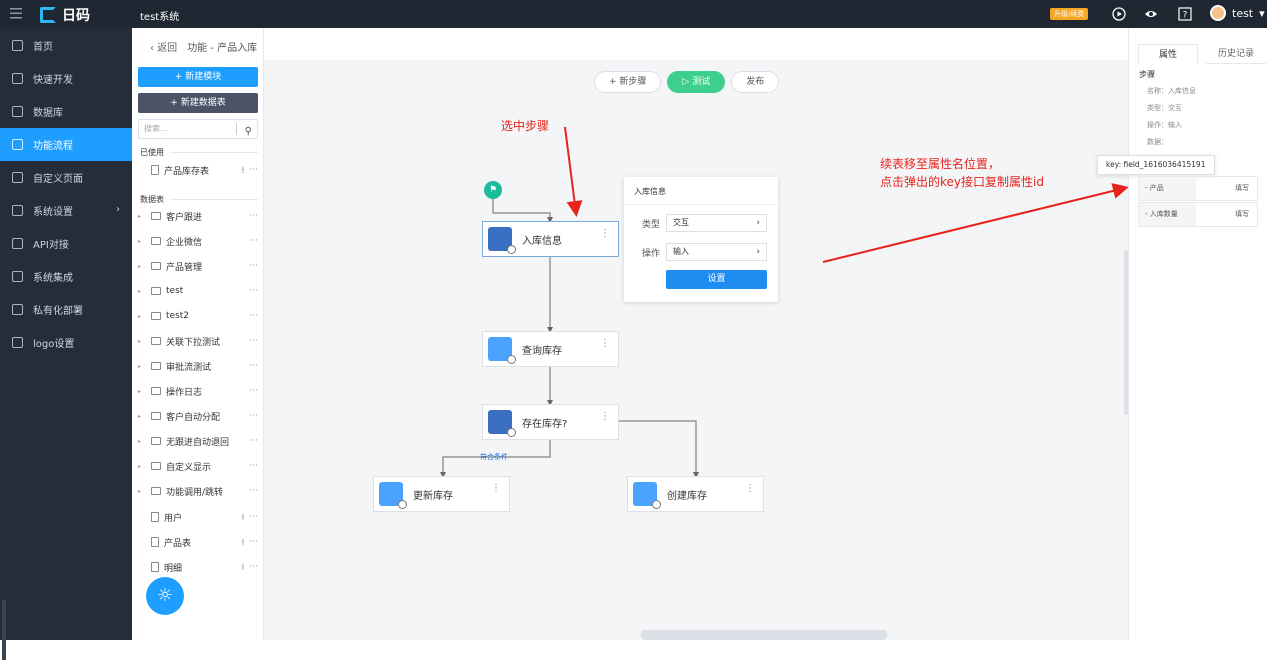  I want to click on settings-button: 设置, so click(716, 279).